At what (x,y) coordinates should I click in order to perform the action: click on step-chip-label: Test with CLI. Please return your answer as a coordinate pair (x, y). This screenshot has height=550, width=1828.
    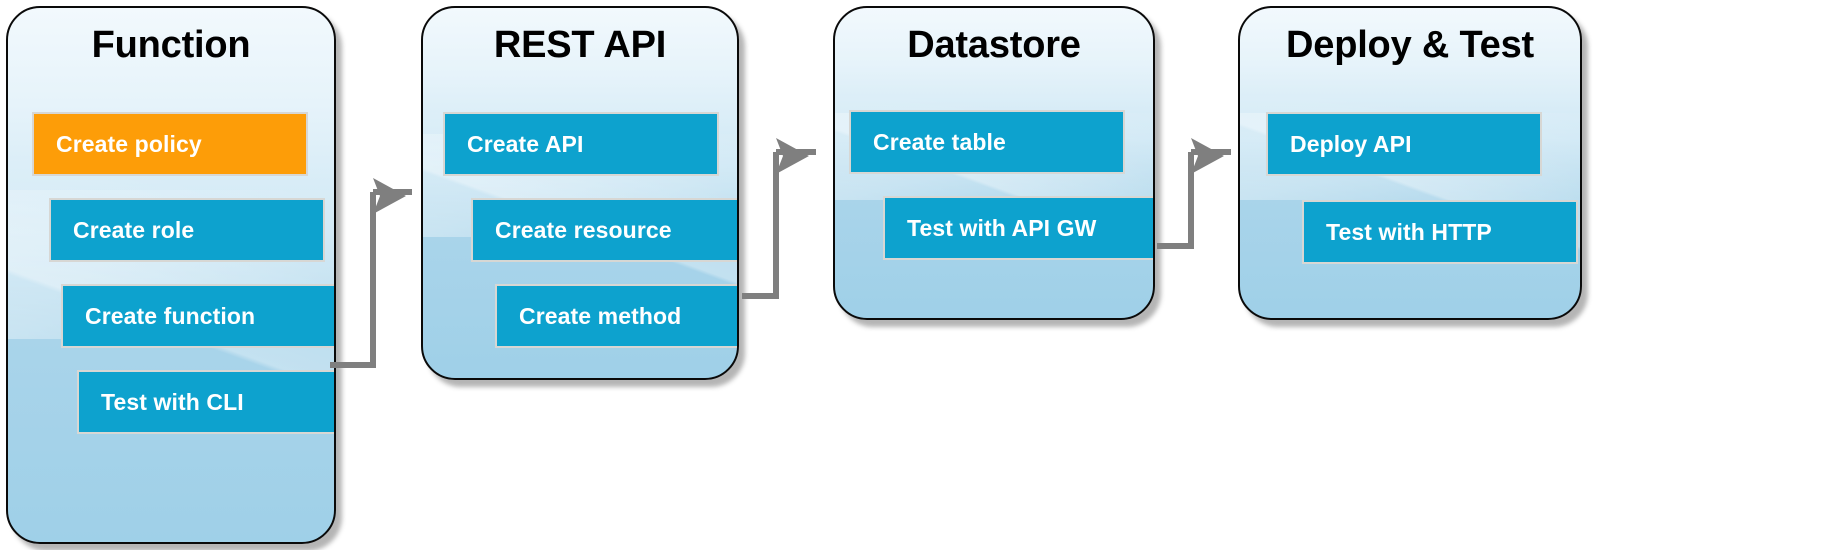
    Looking at the image, I should click on (172, 401).